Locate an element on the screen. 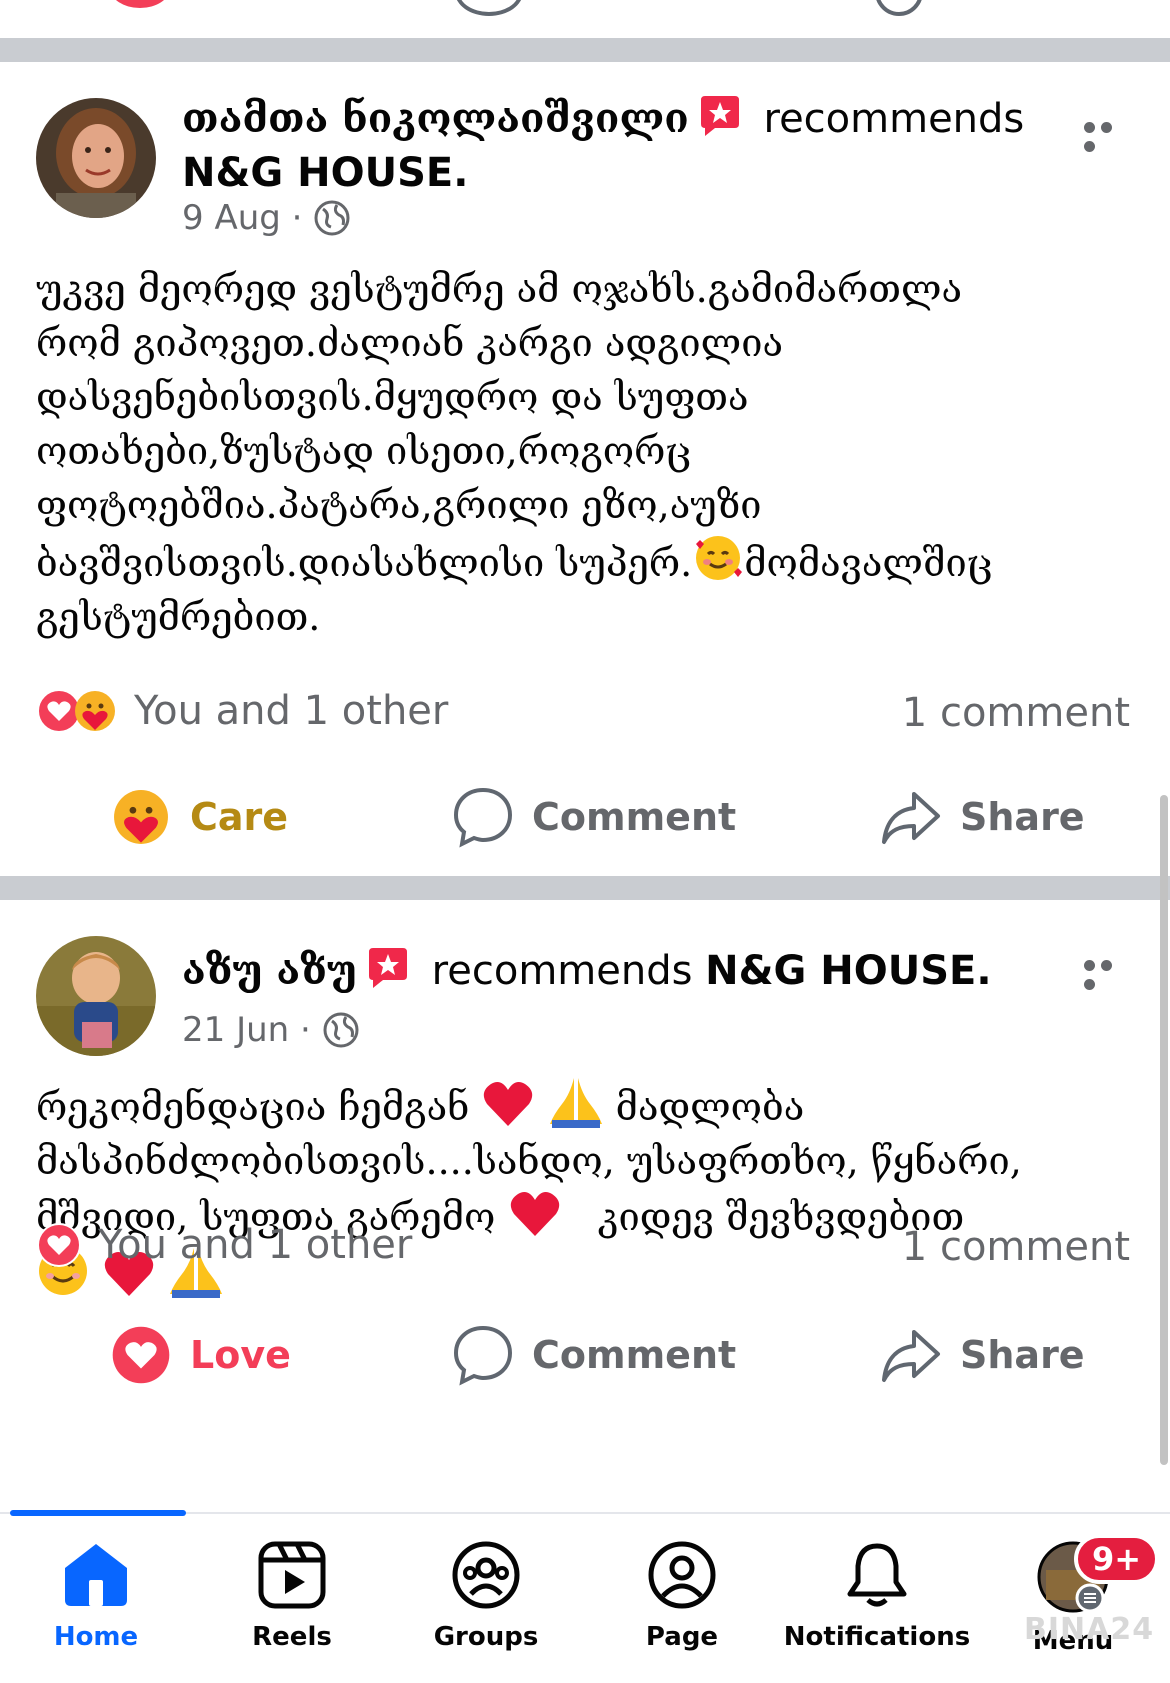 The height and width of the screenshot is (1683, 1170). tab-label: Reels is located at coordinates (292, 1637).